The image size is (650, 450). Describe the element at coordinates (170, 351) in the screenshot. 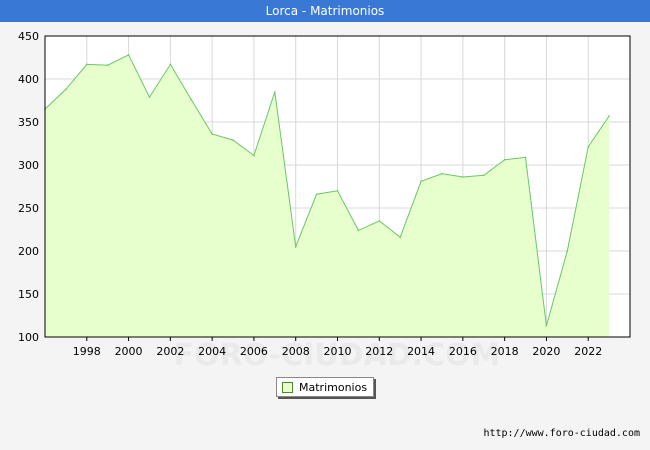

I see `x-tick-label: 2002` at that location.